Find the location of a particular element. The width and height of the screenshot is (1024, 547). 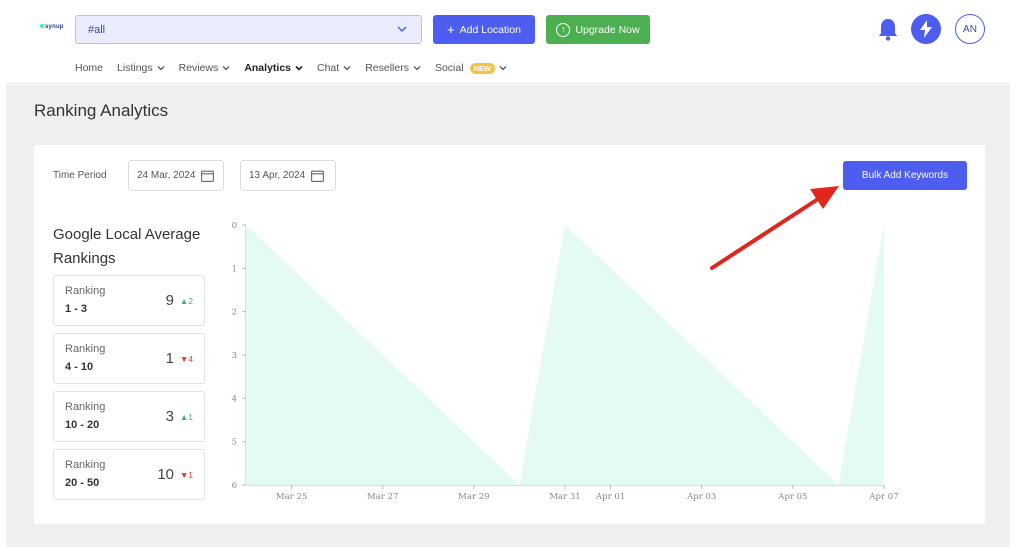

delta-value: 4 is located at coordinates (190, 359).